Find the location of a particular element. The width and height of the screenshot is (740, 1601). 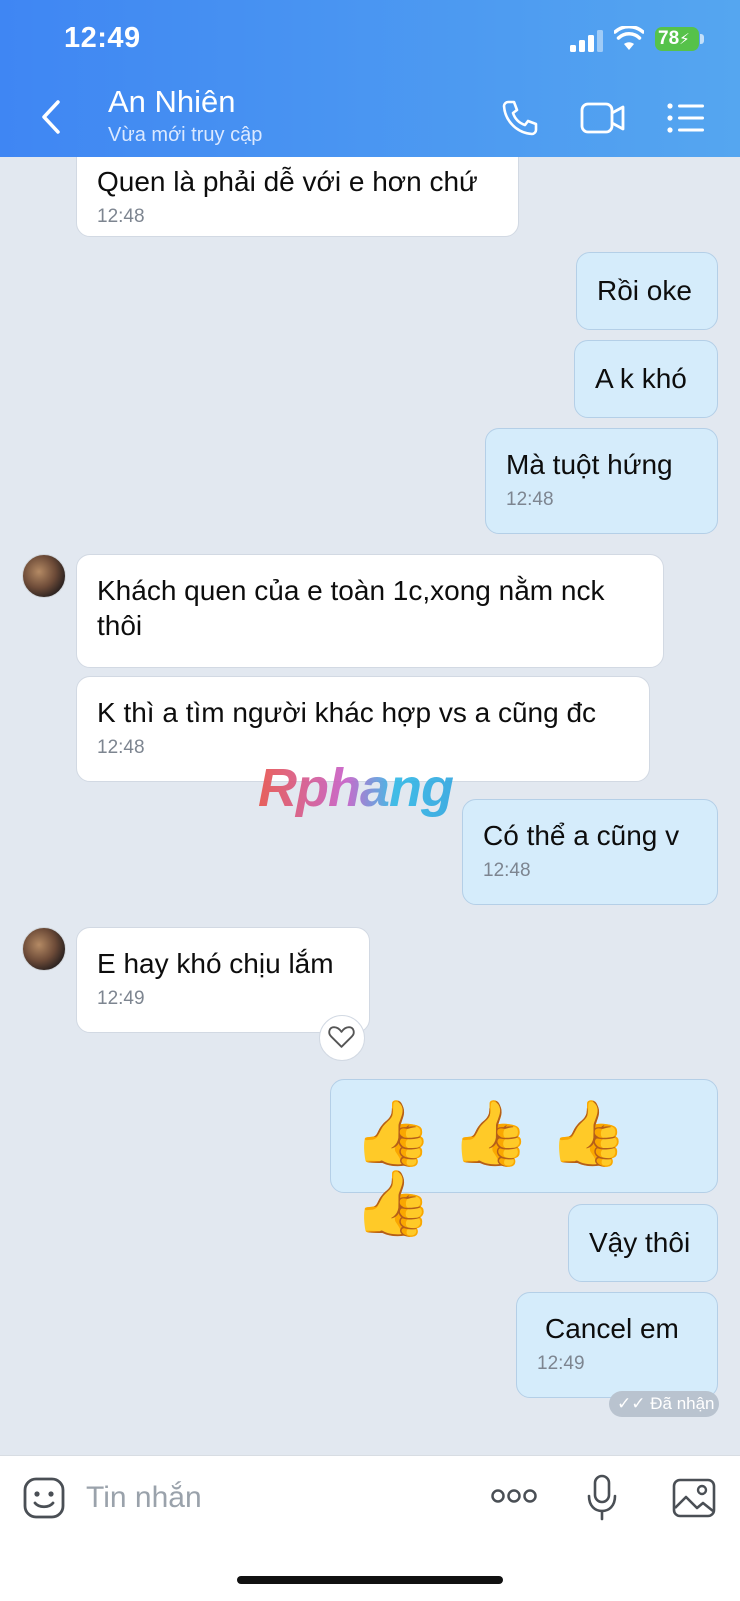

message-text: Vậy thôi is located at coordinates (640, 1242).